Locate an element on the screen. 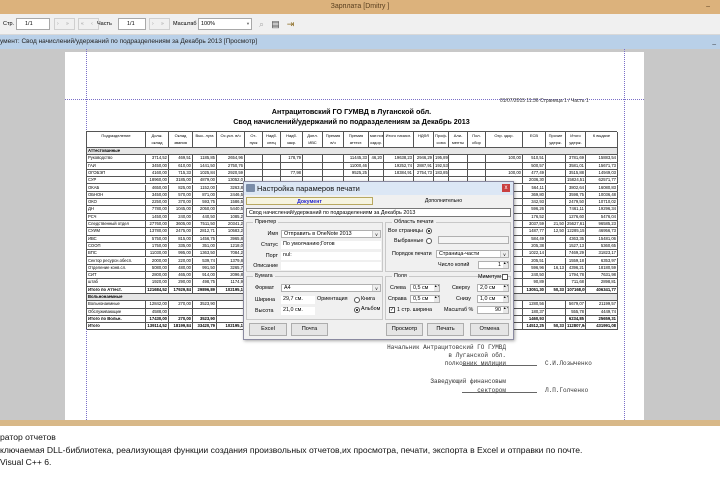 Image resolution: width=720 pixels, height=480 pixels. print-button: Печать is located at coordinates (445, 329).